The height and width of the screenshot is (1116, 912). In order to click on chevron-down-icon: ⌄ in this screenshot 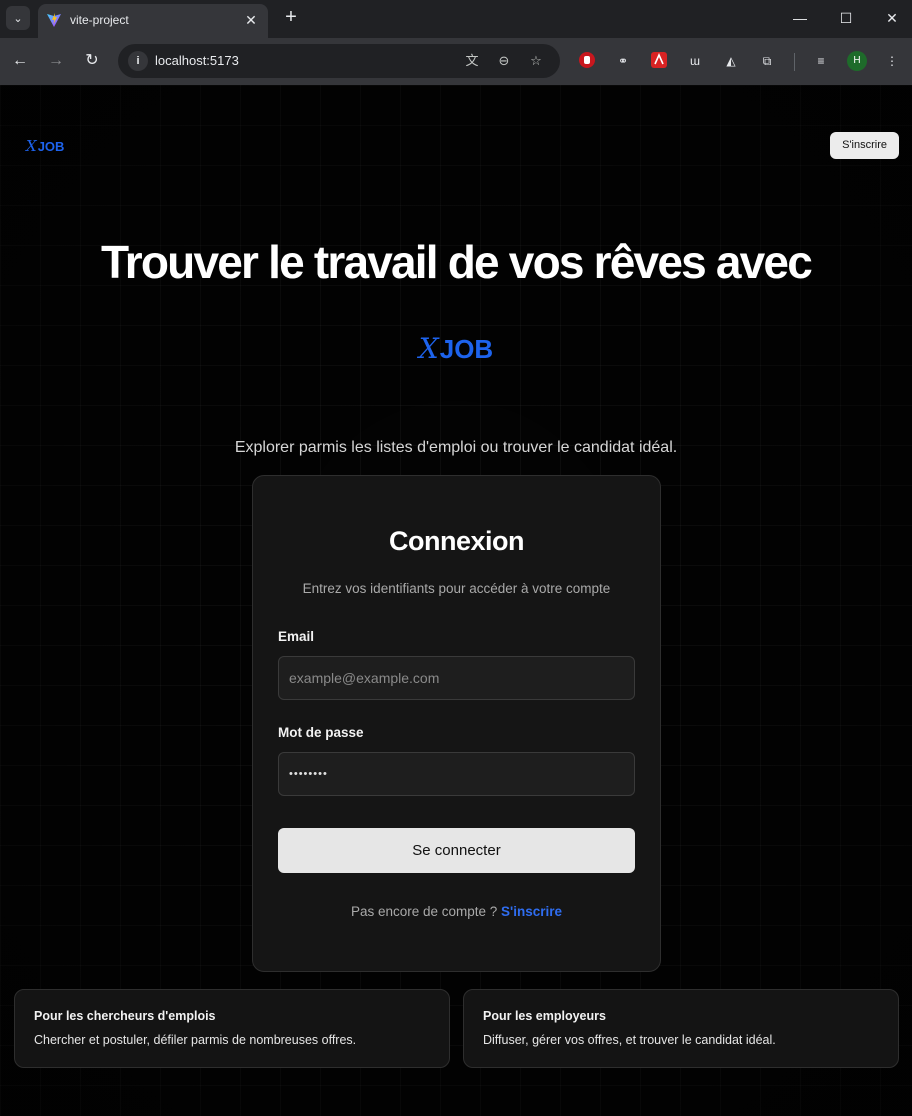, I will do `click(18, 18)`.